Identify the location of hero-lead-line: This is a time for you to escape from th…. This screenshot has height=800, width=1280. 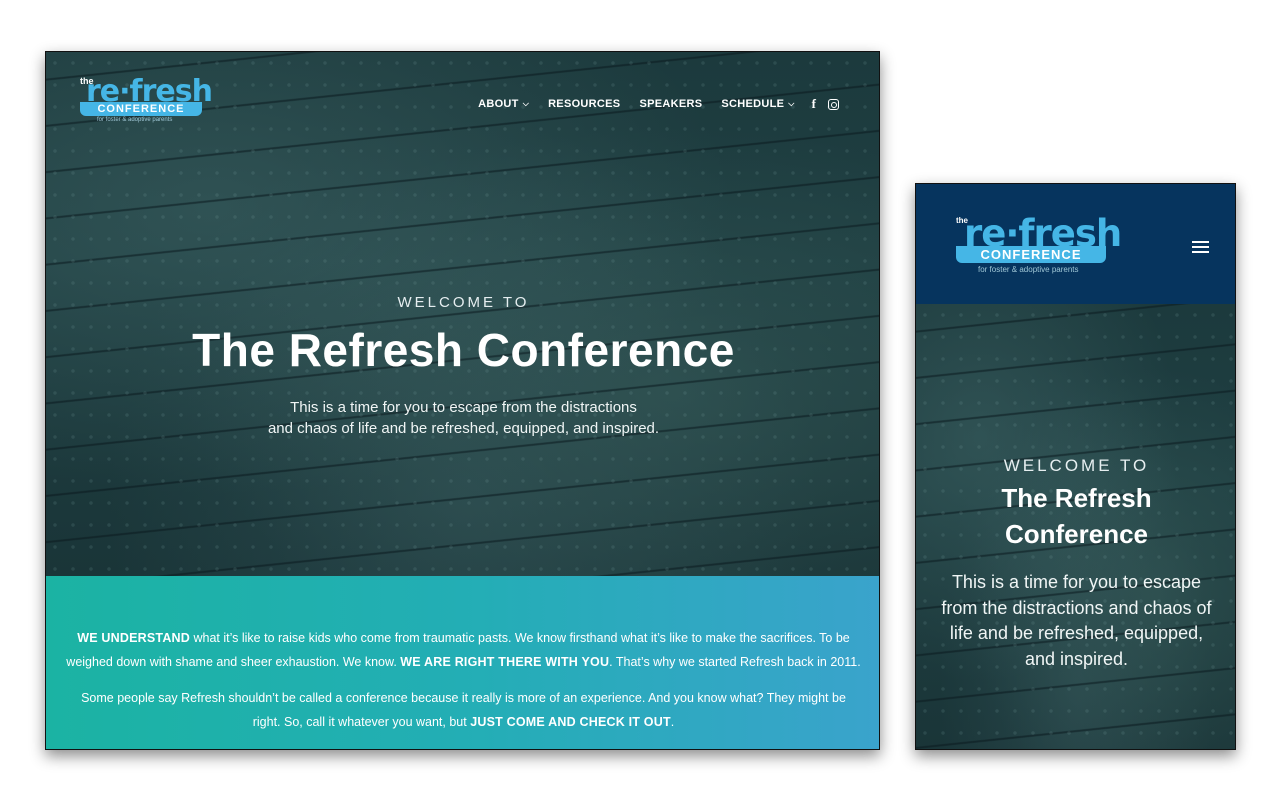
(463, 407).